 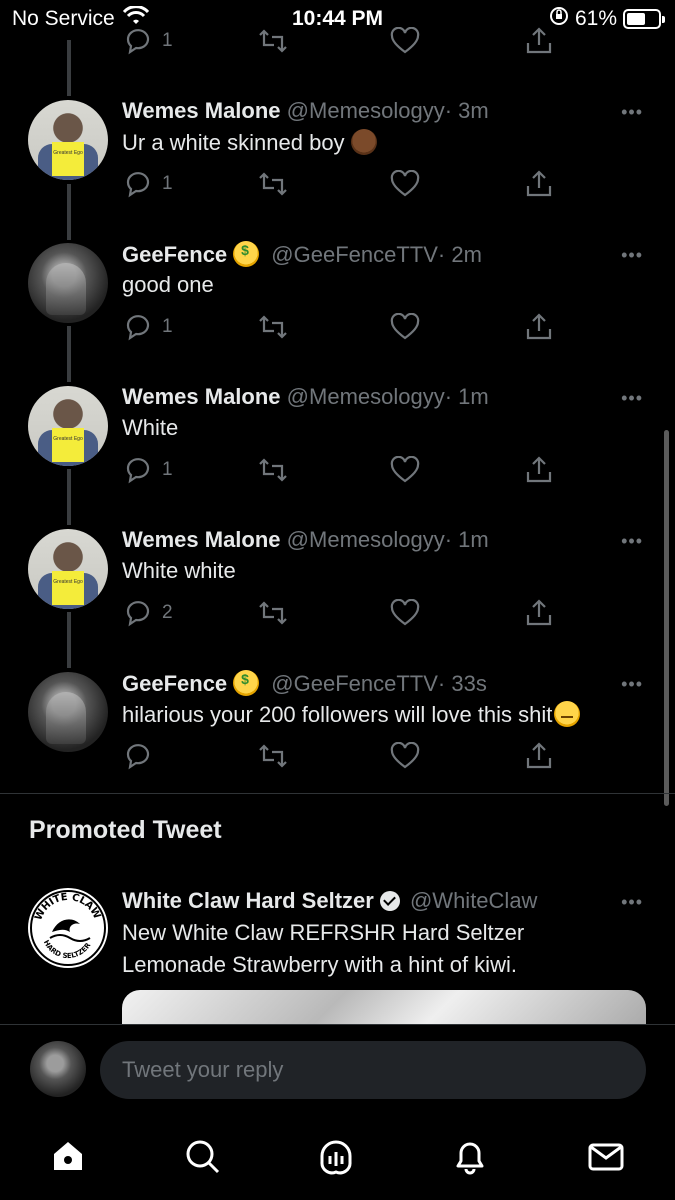 What do you see at coordinates (473, 900) in the screenshot?
I see `author-handle: @WhiteClaw` at bounding box center [473, 900].